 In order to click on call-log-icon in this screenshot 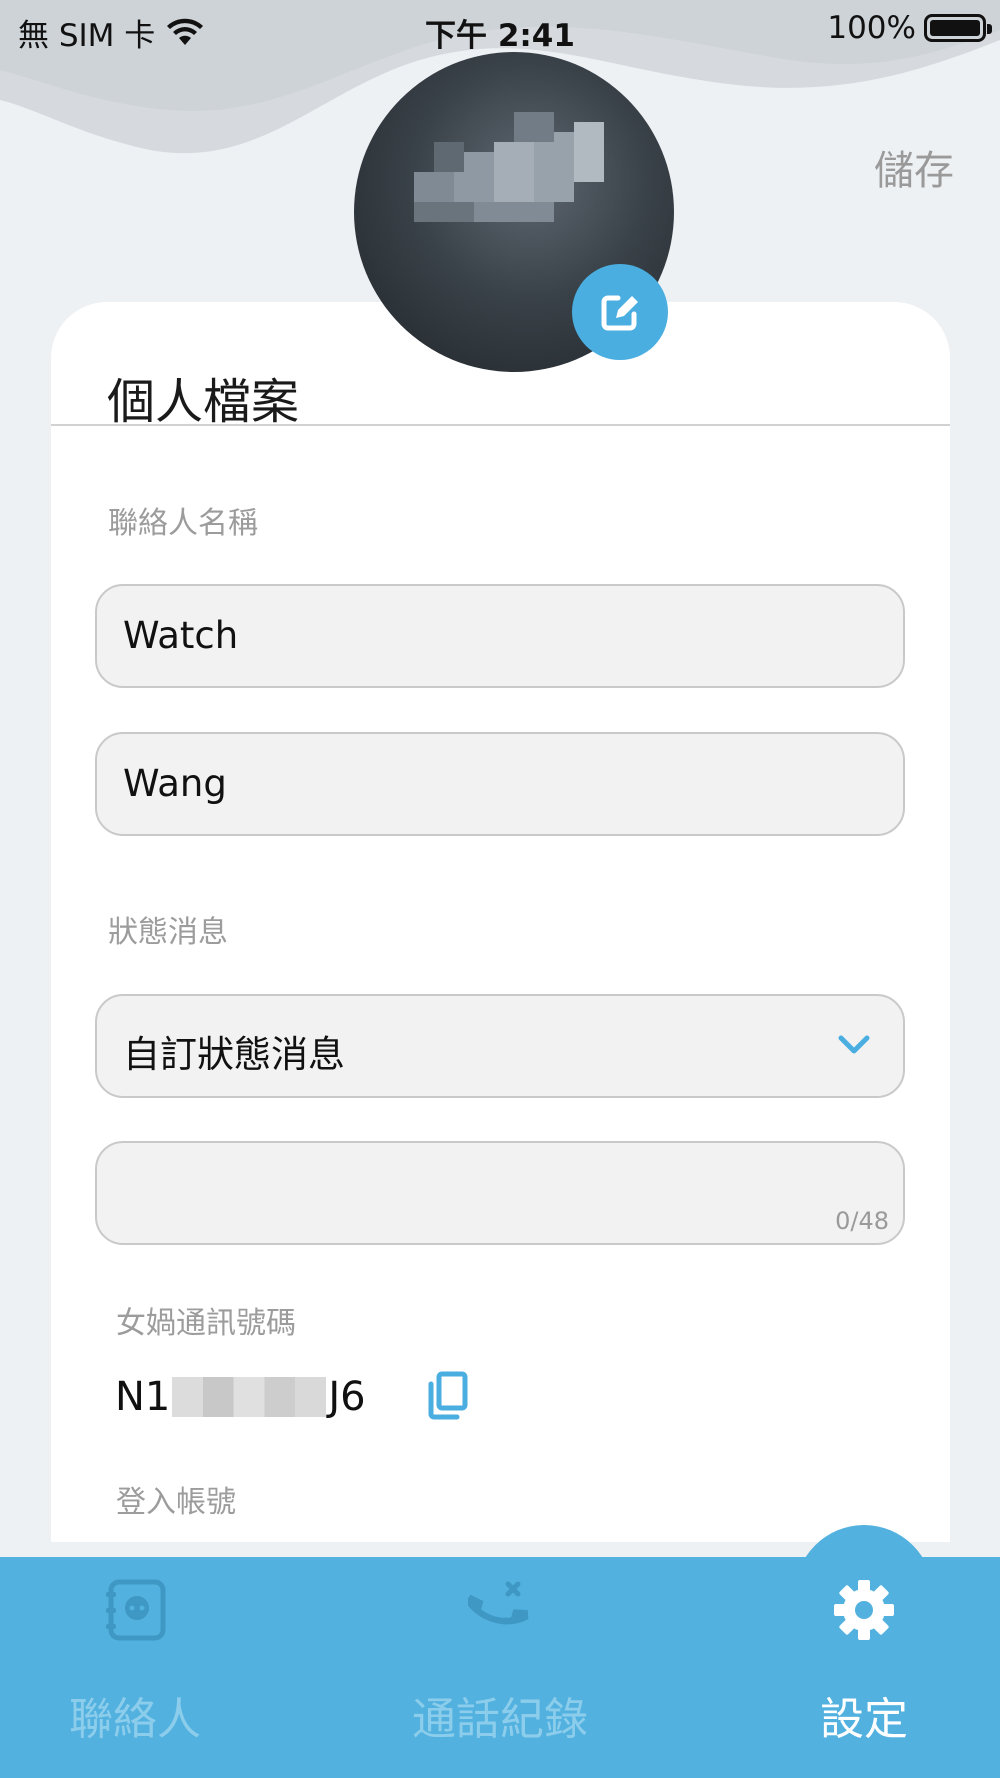, I will do `click(498, 1603)`.